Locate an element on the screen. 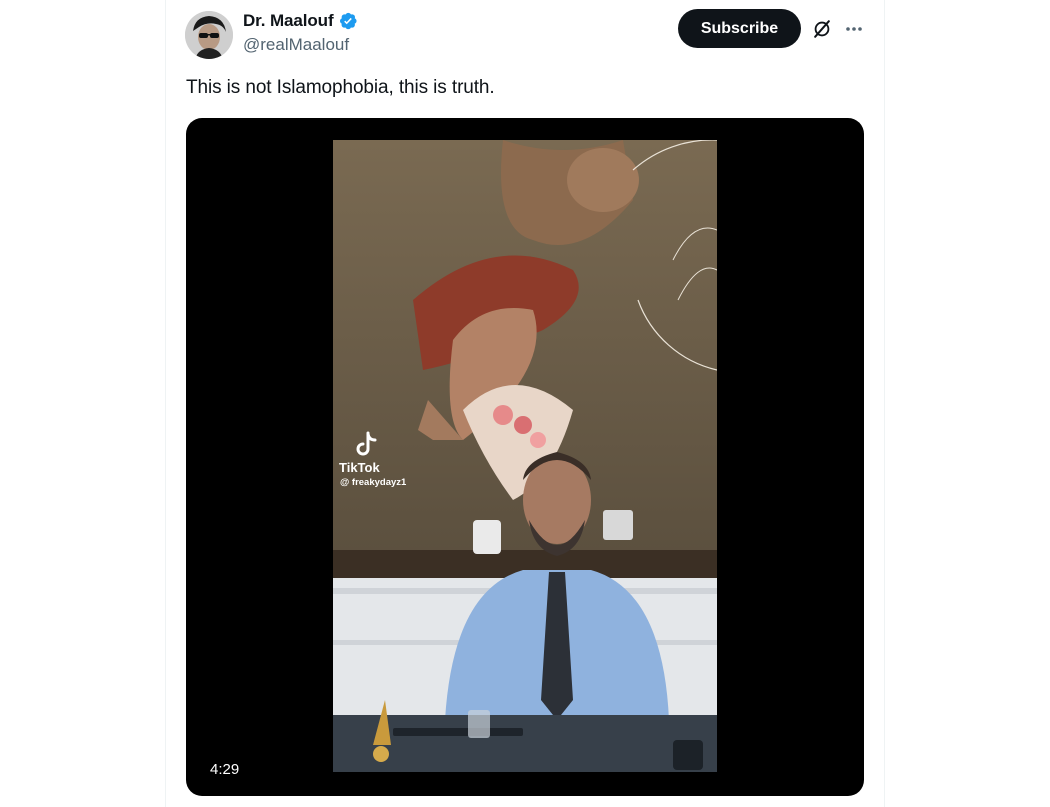 This screenshot has height=807, width=1050. subscribe-button: Subscribe is located at coordinates (739, 28).